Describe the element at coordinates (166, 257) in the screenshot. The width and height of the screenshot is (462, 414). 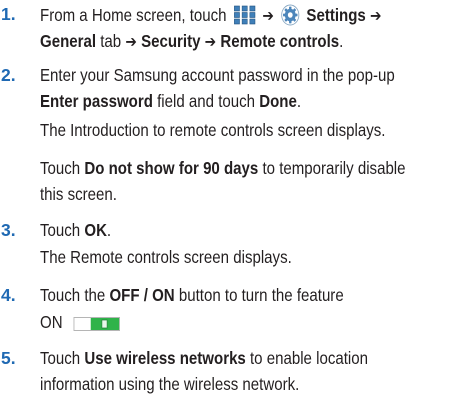
I see `text: The Remote controls screen displays.` at that location.